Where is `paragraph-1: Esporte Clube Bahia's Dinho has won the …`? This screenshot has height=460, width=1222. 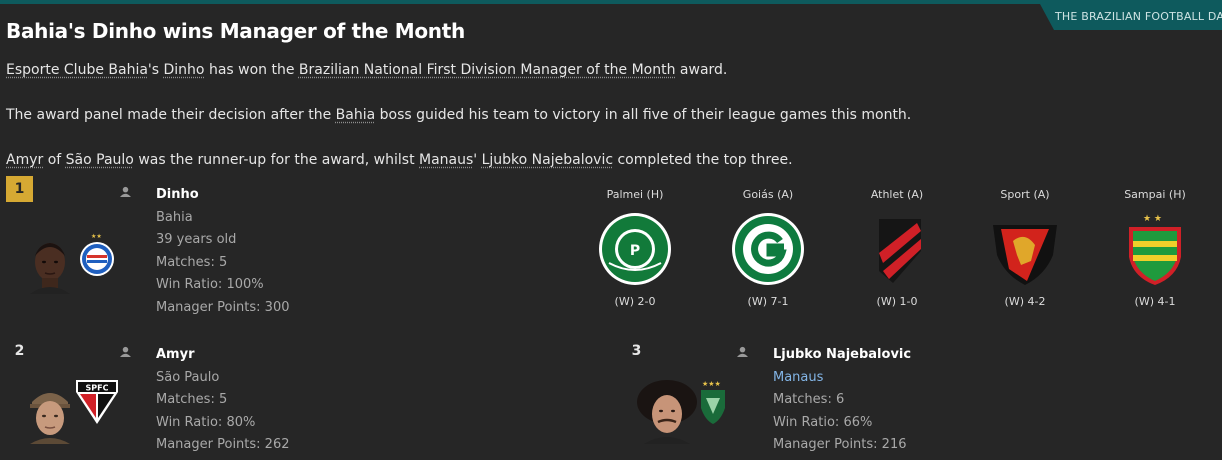 paragraph-1: Esporte Clube Bahia's Dinho has won the … is located at coordinates (366, 70).